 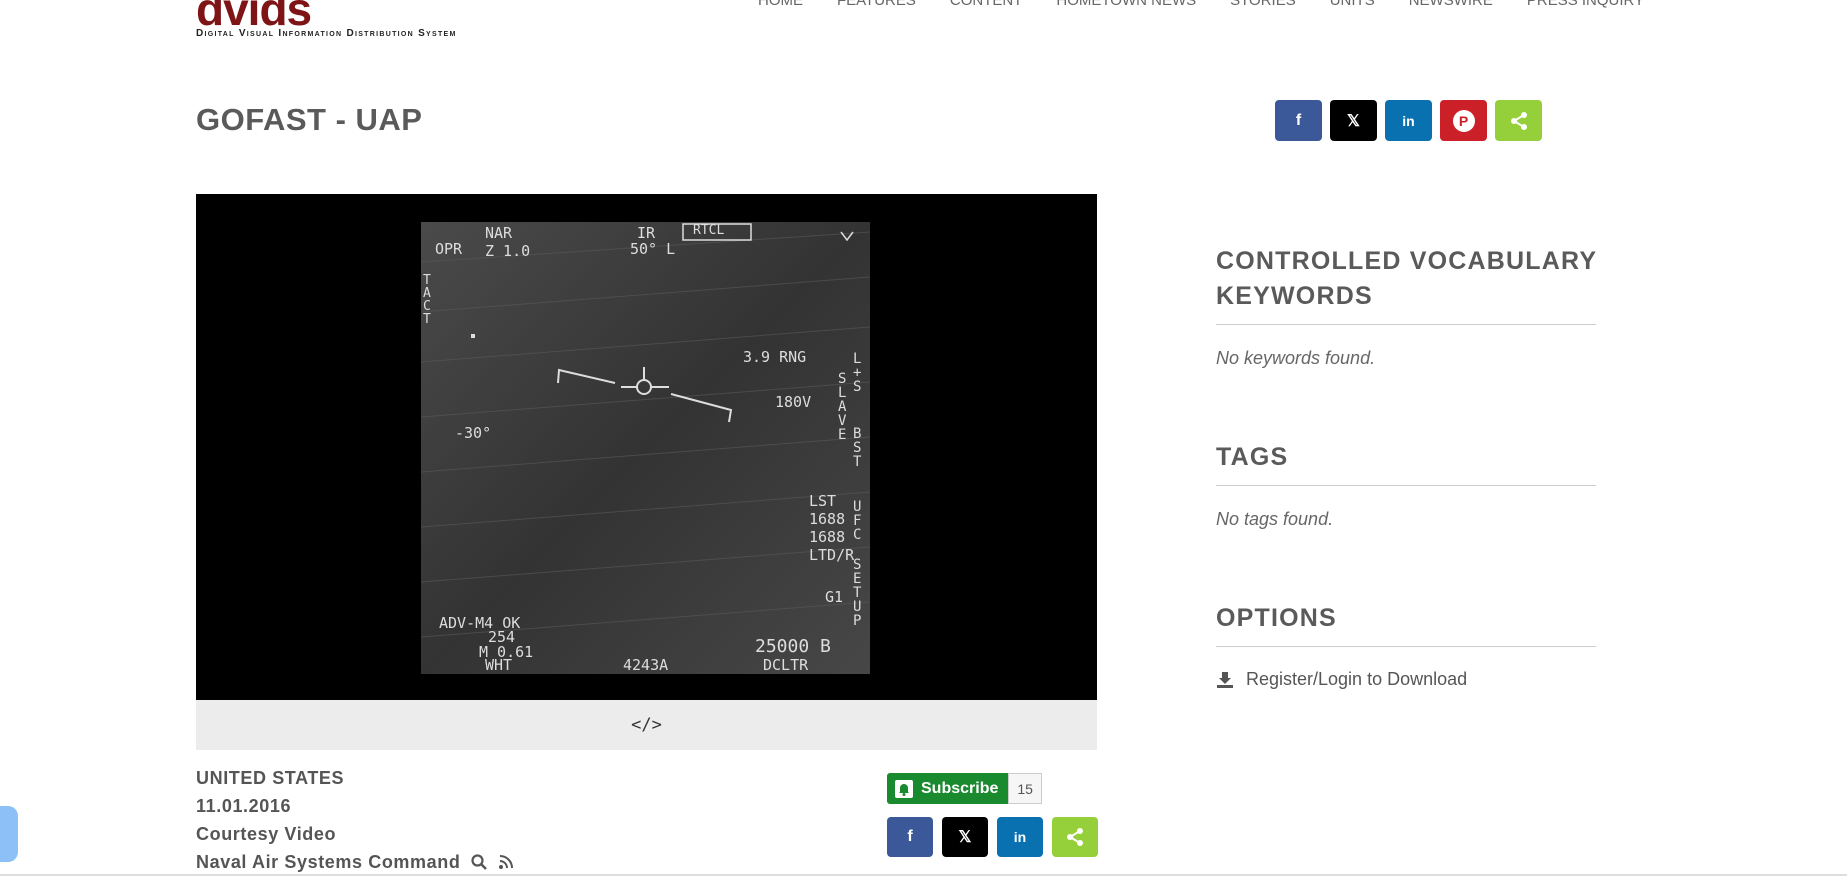 What do you see at coordinates (960, 788) in the screenshot?
I see `subscribe-label: Subscribe` at bounding box center [960, 788].